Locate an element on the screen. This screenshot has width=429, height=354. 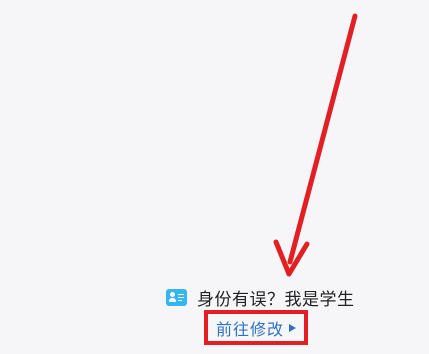
play-triangle-icon is located at coordinates (292, 327).